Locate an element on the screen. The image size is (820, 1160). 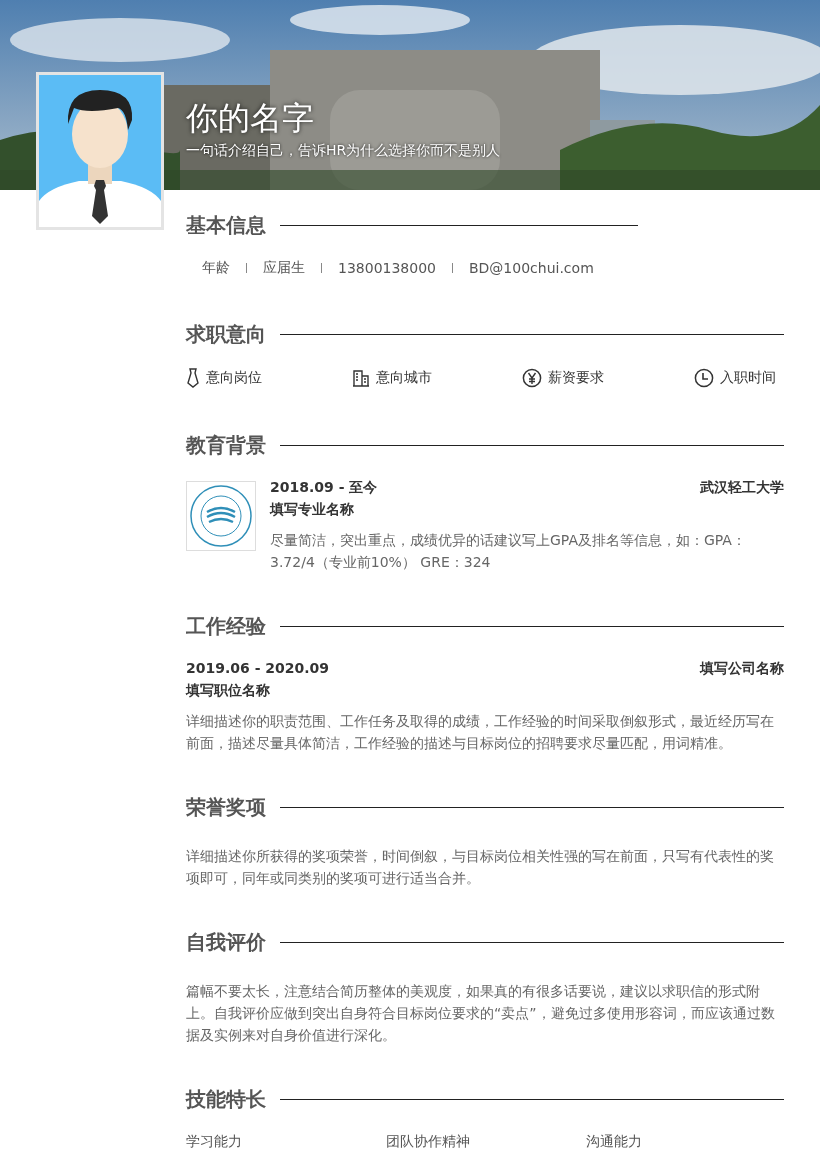
skill-text: 沟通能力 is located at coordinates (614, 1142).